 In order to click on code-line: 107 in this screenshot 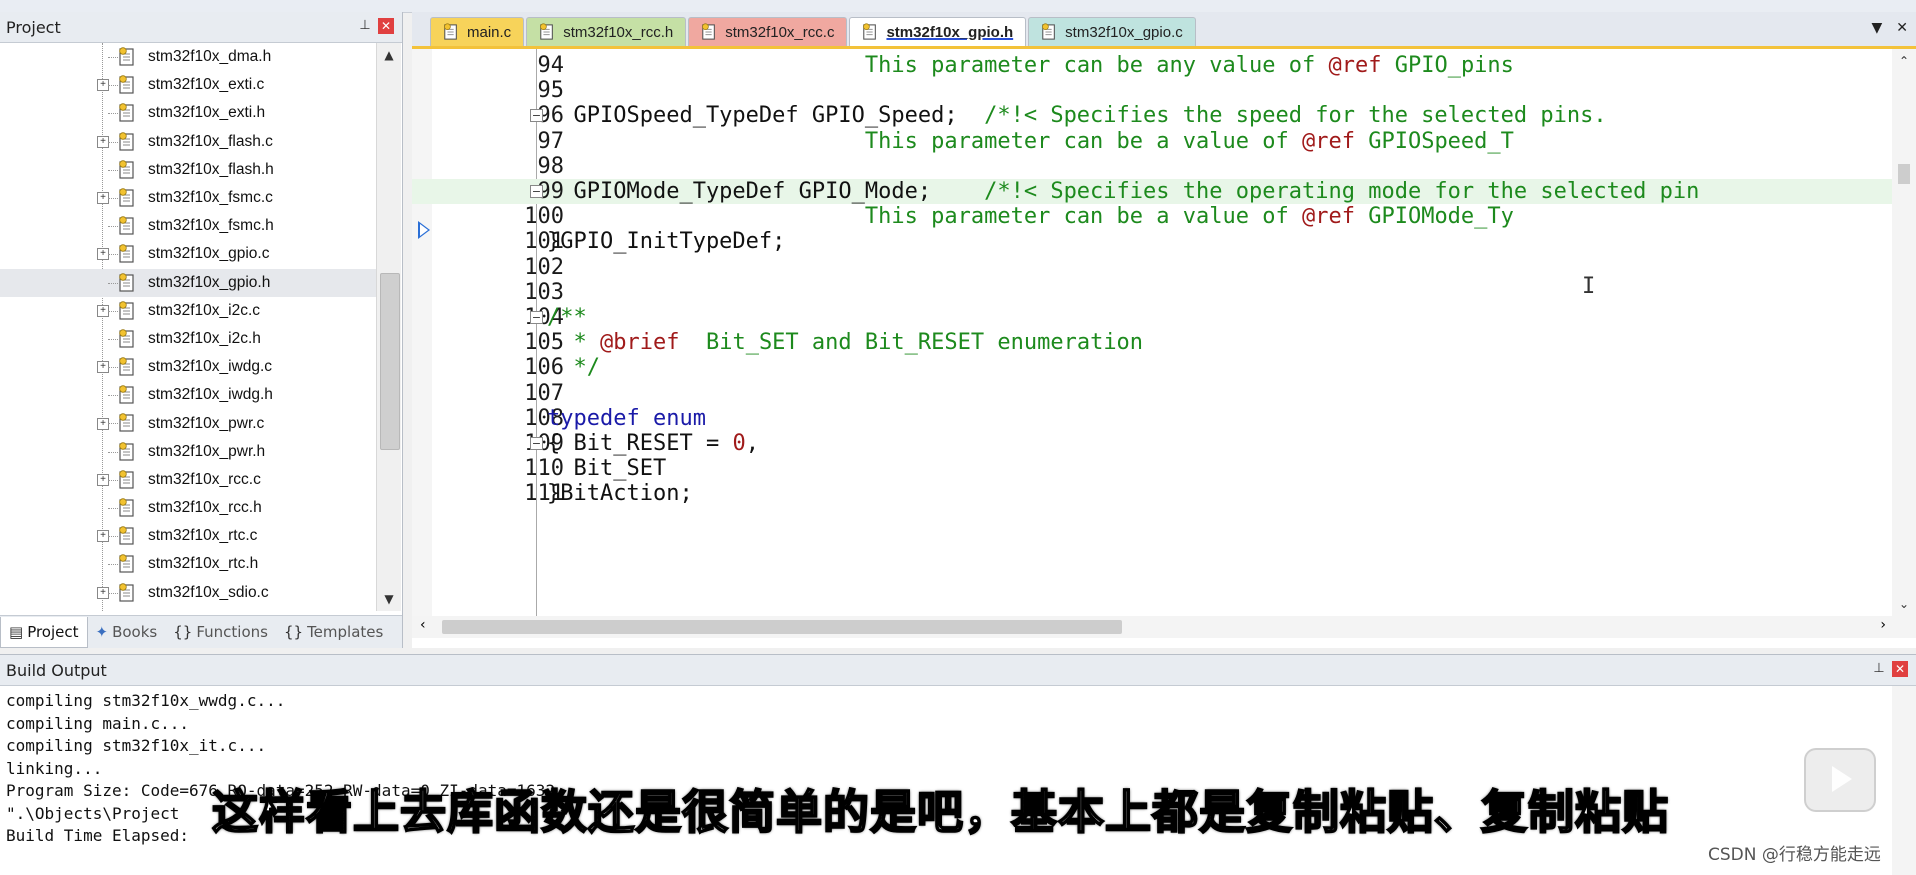, I will do `click(1152, 393)`.